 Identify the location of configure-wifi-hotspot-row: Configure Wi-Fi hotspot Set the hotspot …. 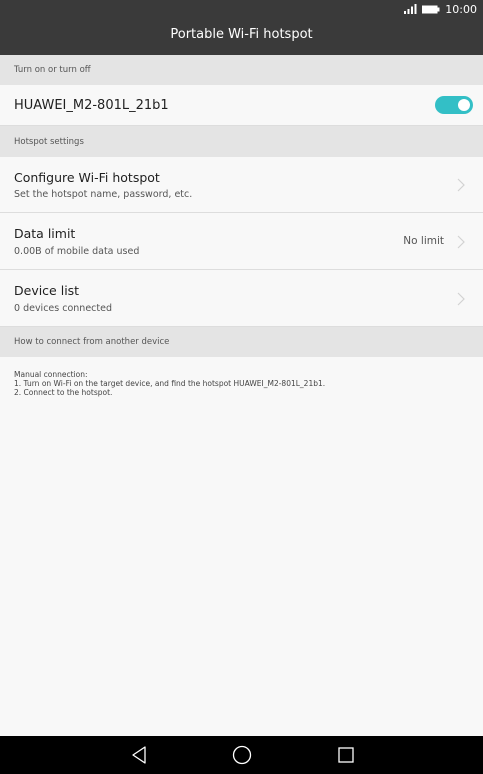
(241, 185).